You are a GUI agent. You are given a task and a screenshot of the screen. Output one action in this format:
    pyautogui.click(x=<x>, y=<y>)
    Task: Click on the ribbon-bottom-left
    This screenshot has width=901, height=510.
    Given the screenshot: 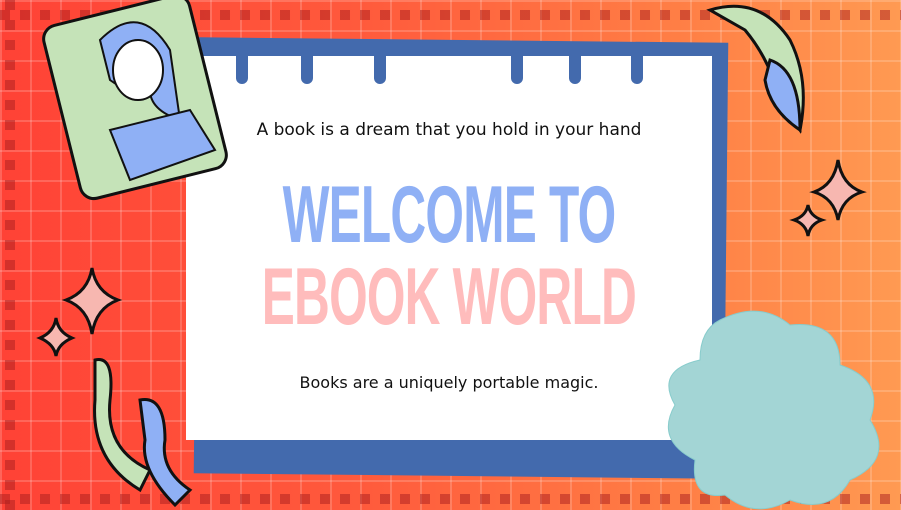 What is the action you would take?
    pyautogui.click(x=143, y=433)
    